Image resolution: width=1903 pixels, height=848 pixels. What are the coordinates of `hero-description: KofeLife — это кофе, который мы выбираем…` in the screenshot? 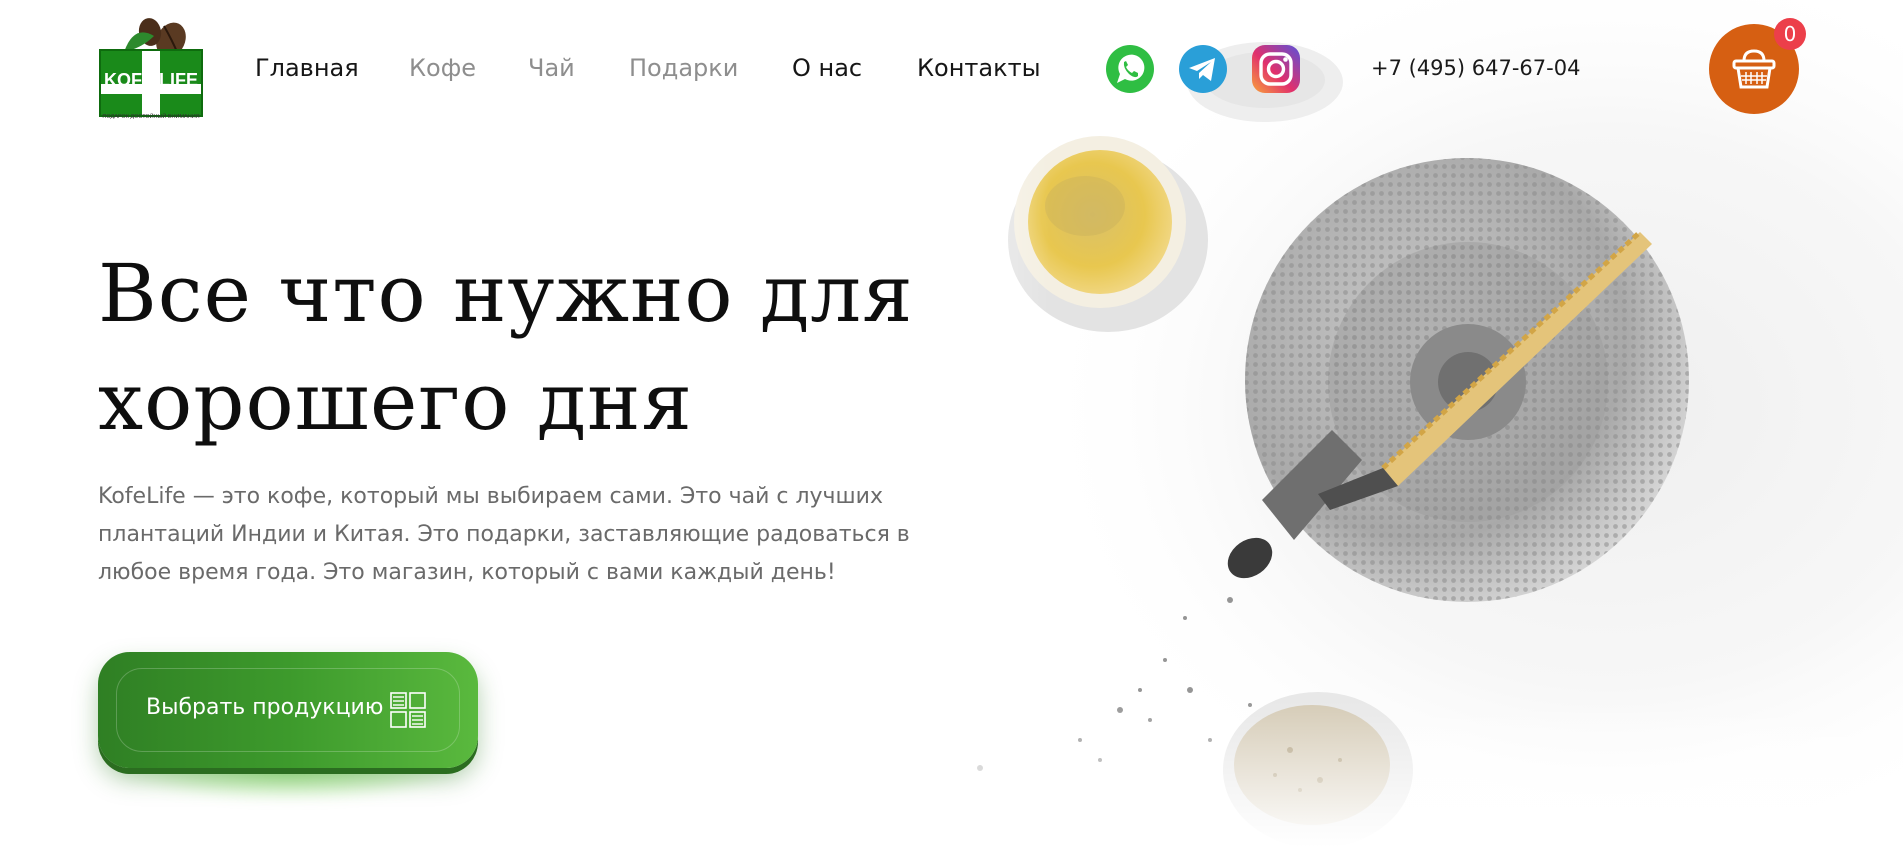 It's located at (504, 534).